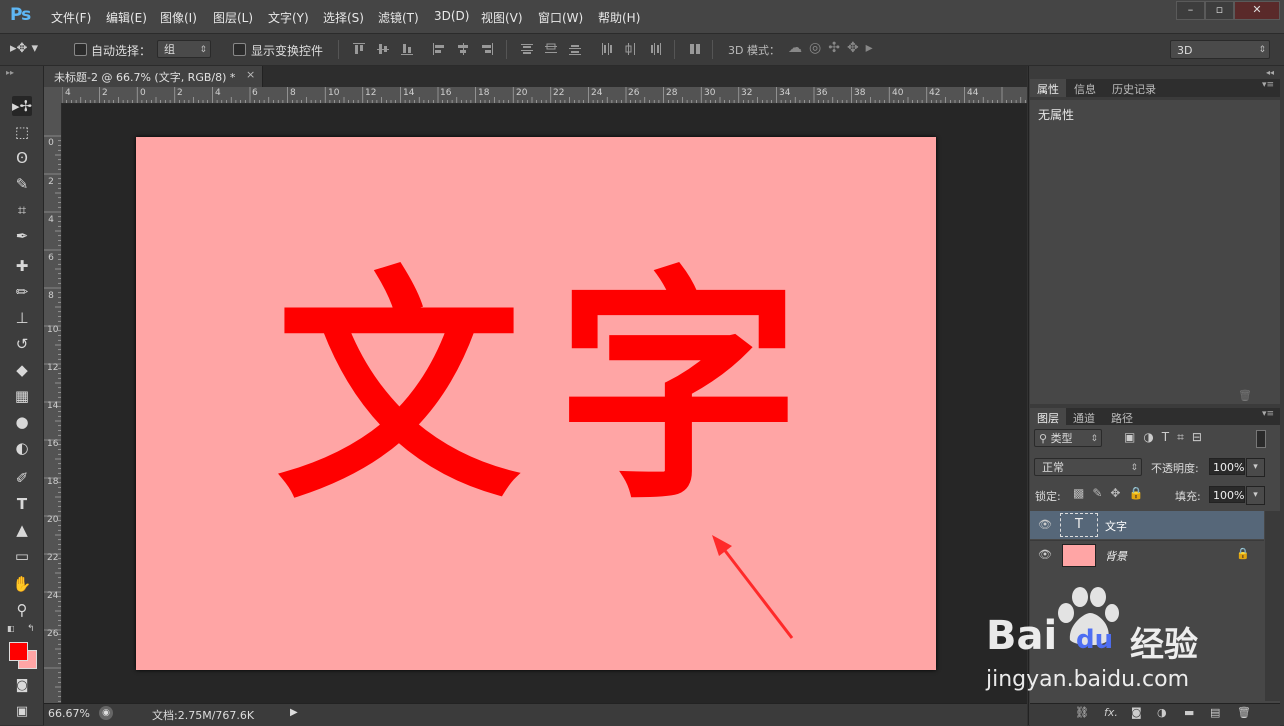  I want to click on distribute-right-icon, so click(655, 49).